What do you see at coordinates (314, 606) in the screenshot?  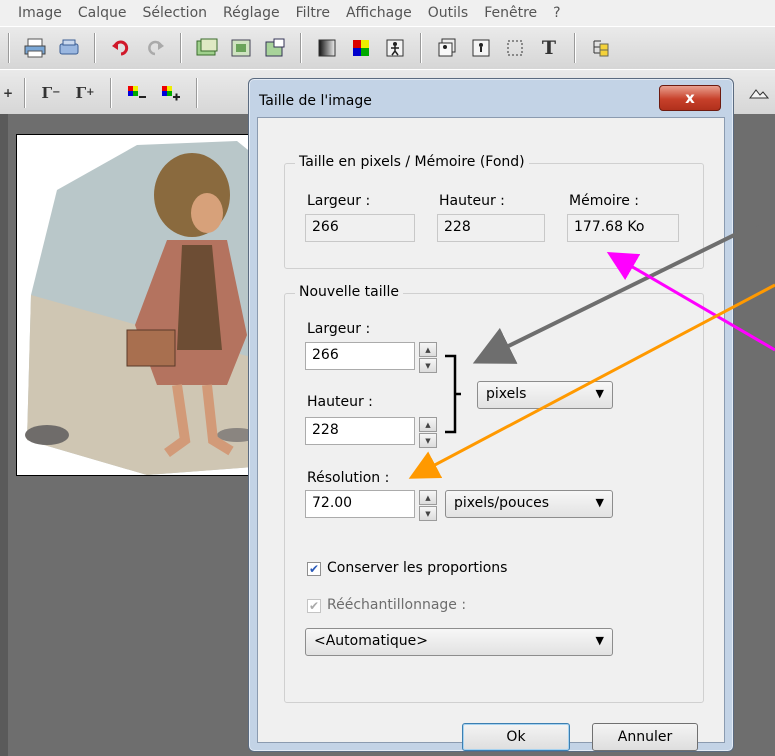 I see `resample-checkbox: ✔` at bounding box center [314, 606].